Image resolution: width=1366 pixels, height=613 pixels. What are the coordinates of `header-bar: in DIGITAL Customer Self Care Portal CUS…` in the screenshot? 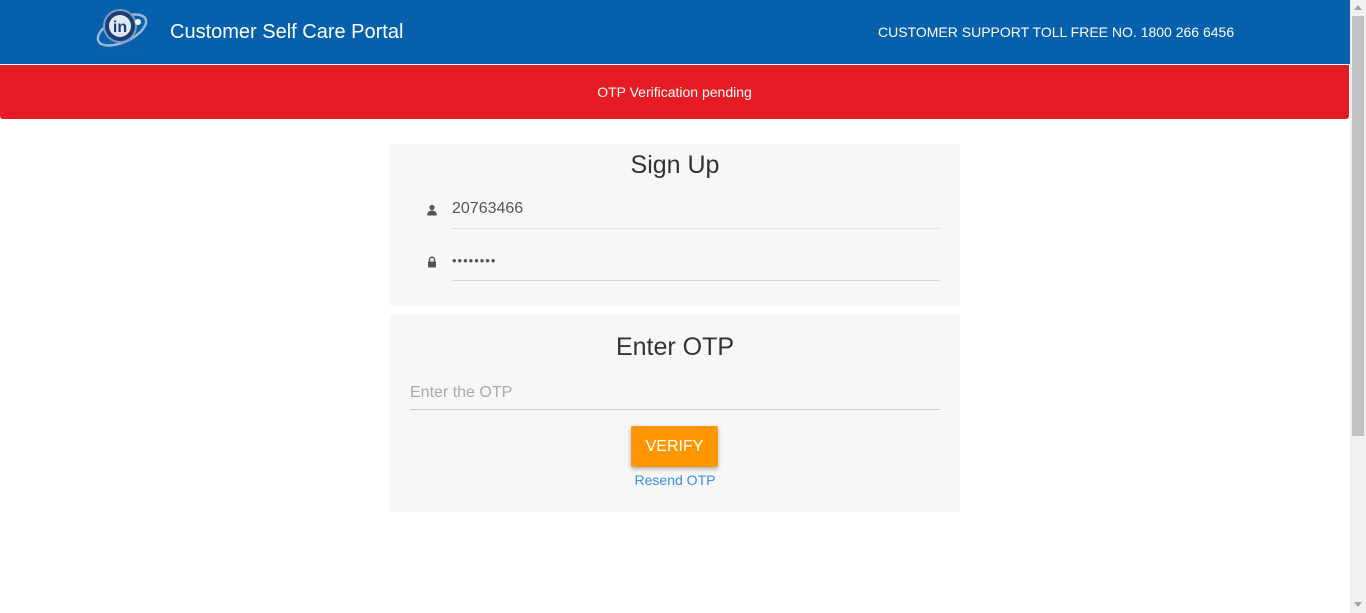 It's located at (675, 32).